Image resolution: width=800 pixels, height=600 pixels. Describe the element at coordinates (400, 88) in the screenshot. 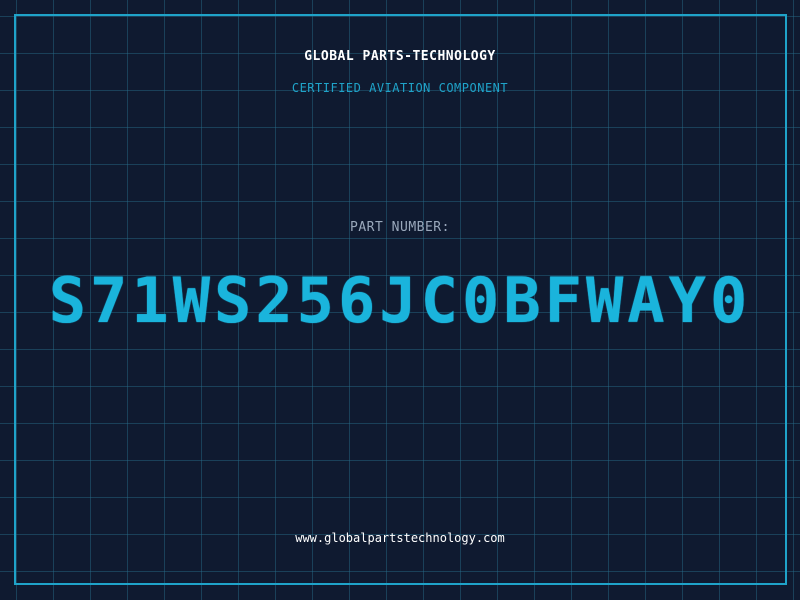

I see `tagline: CERTIFIED AVIATION COMPONENT` at that location.